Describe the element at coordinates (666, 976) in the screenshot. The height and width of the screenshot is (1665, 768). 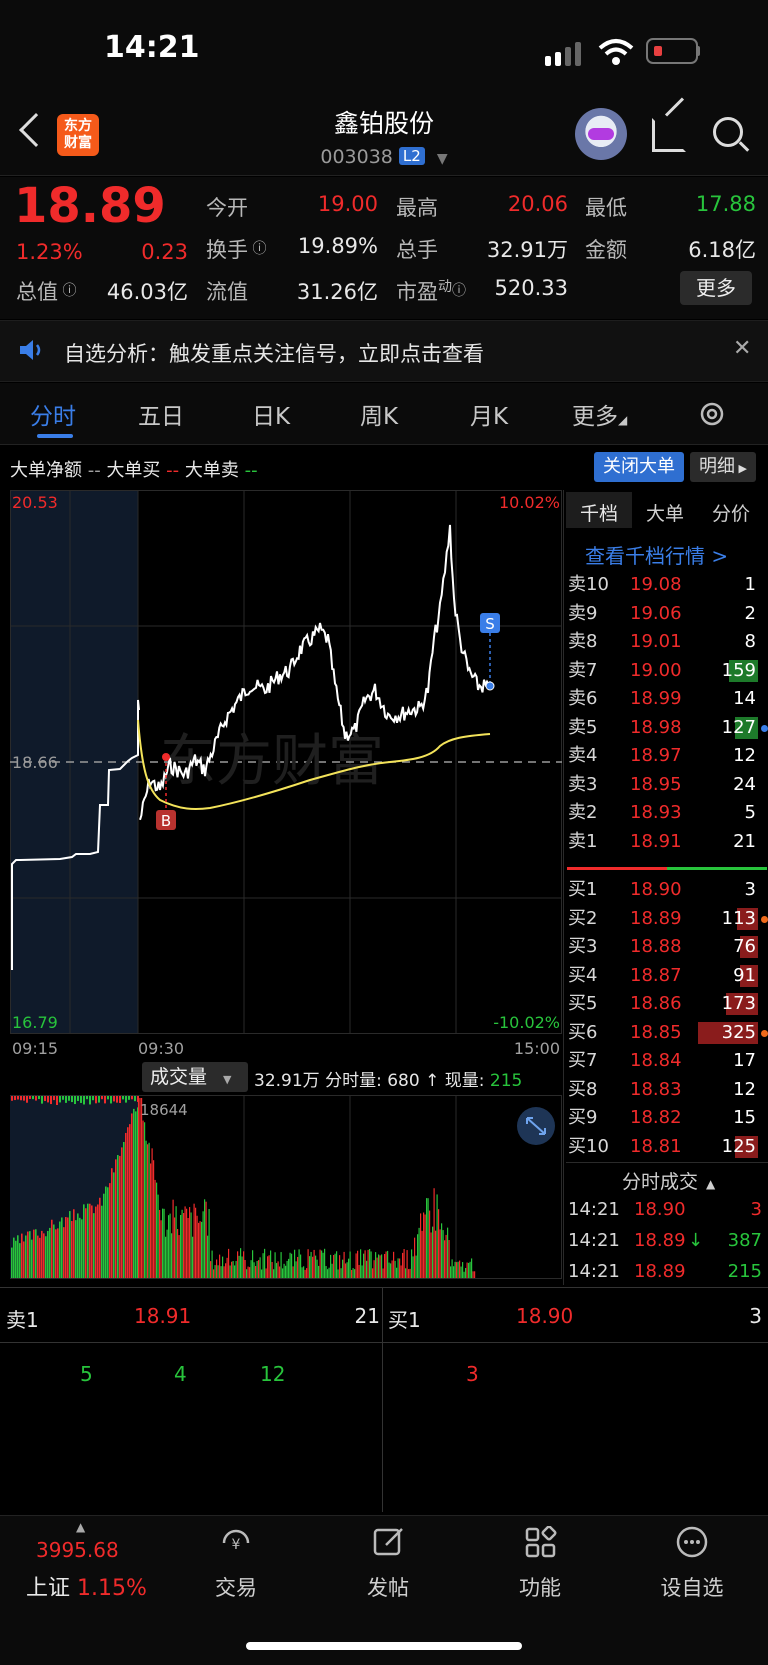
I see `bid-row: 买4 18.87 91` at that location.